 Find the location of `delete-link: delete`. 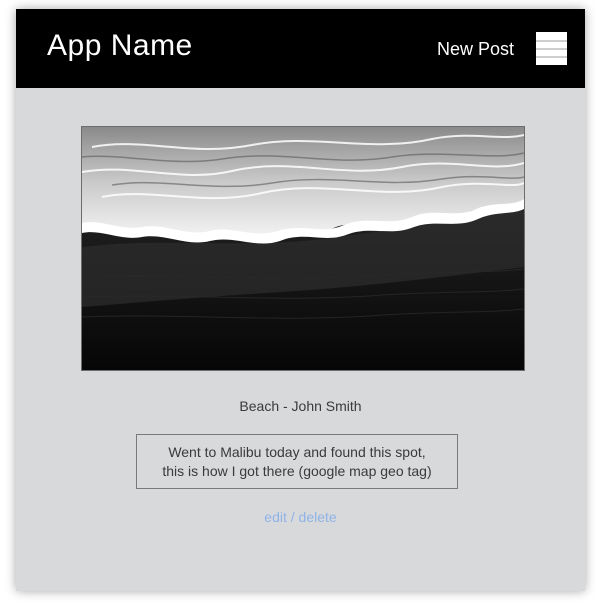

delete-link: delete is located at coordinates (318, 517).